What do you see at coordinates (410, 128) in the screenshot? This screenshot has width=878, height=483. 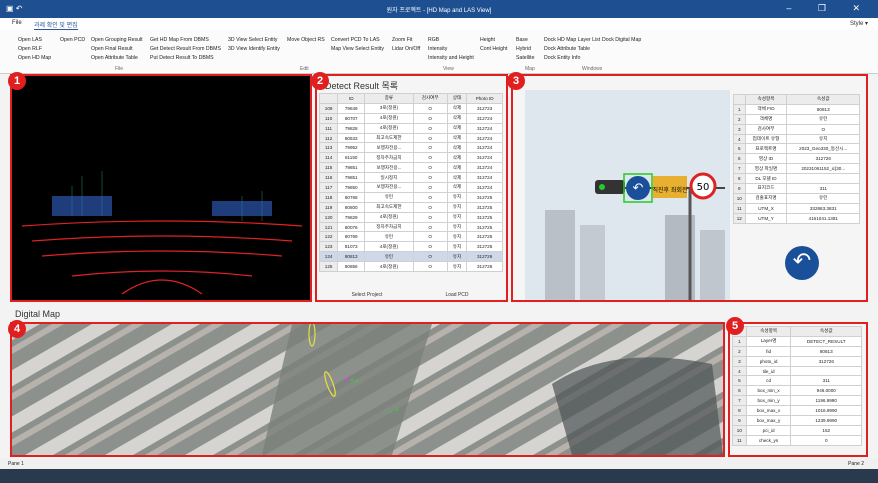 I see `table-row: 111 79828 4로(정원) O 삭제 312724` at bounding box center [410, 128].